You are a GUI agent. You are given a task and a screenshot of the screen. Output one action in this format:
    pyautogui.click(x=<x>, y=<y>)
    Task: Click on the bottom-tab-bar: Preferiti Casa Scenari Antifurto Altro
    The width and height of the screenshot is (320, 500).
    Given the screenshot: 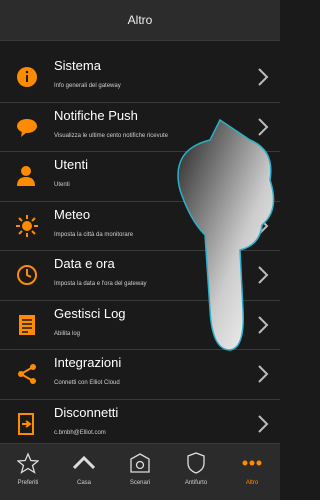 What is the action you would take?
    pyautogui.click(x=140, y=471)
    